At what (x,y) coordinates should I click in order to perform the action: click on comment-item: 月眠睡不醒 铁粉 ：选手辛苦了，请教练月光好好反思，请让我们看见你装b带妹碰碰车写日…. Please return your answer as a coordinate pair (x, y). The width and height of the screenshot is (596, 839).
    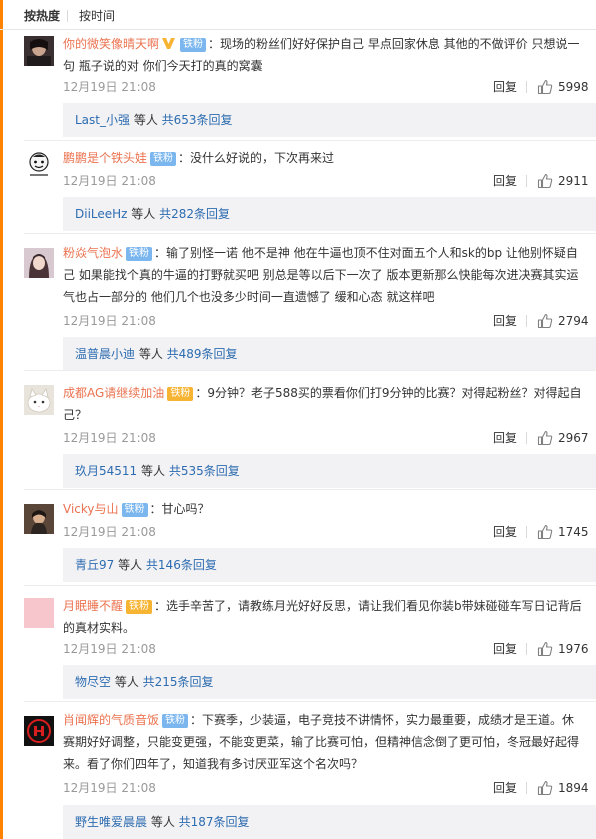
    Looking at the image, I should click on (298, 642).